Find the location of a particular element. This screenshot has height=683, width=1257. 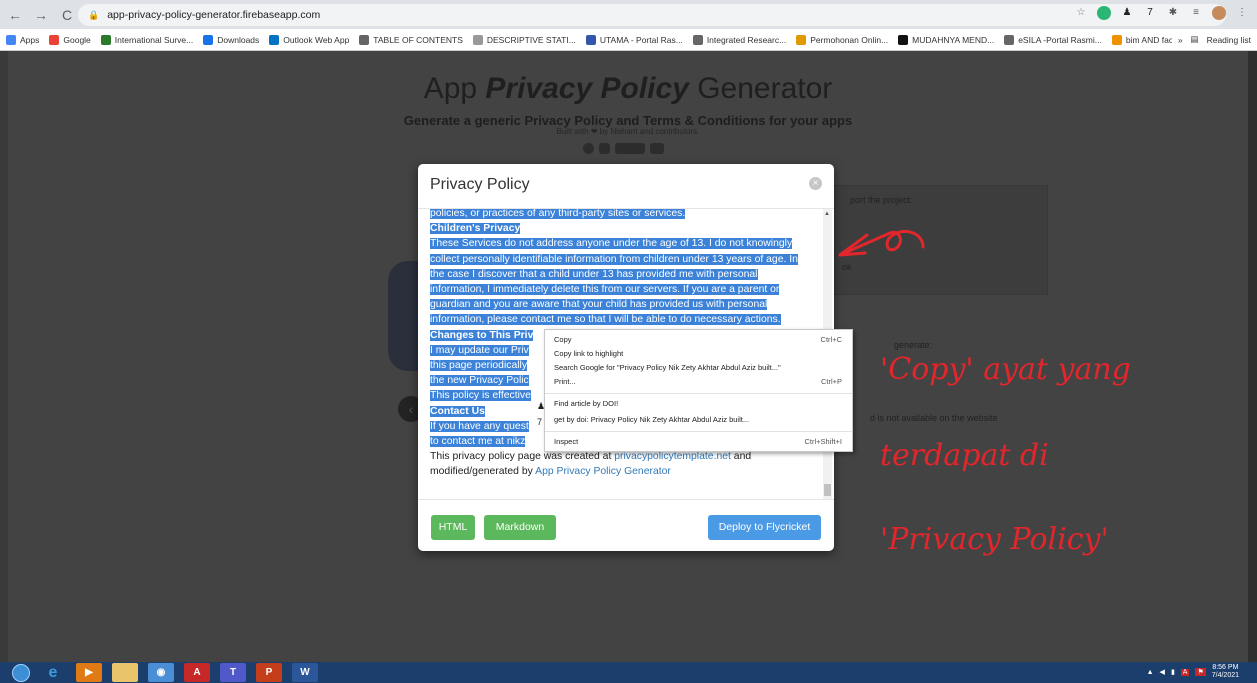

menu-item-print: Print... Ctrl+P is located at coordinates (698, 382).